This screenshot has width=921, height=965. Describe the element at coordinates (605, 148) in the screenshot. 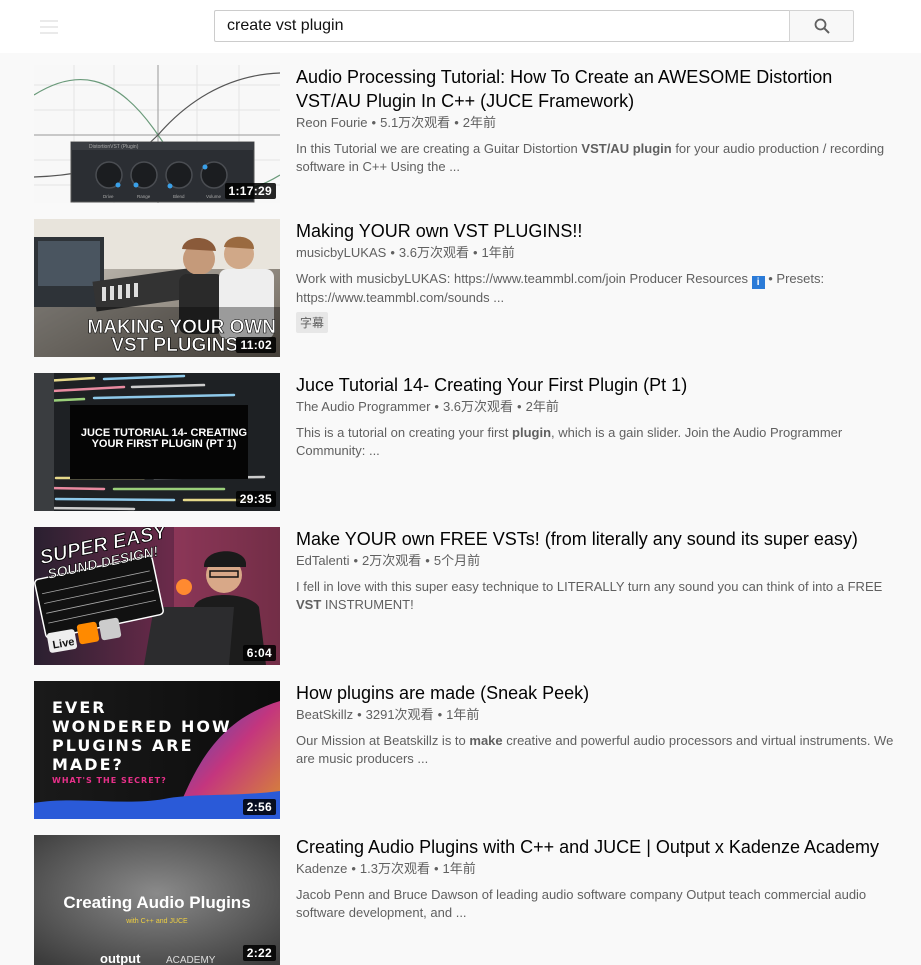

I see `description-highlight: VST/AU` at that location.